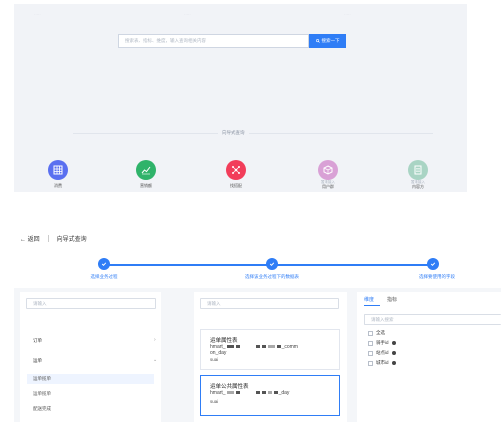 The height and width of the screenshot is (422, 501). I want to click on business-process-column, so click(90, 357).